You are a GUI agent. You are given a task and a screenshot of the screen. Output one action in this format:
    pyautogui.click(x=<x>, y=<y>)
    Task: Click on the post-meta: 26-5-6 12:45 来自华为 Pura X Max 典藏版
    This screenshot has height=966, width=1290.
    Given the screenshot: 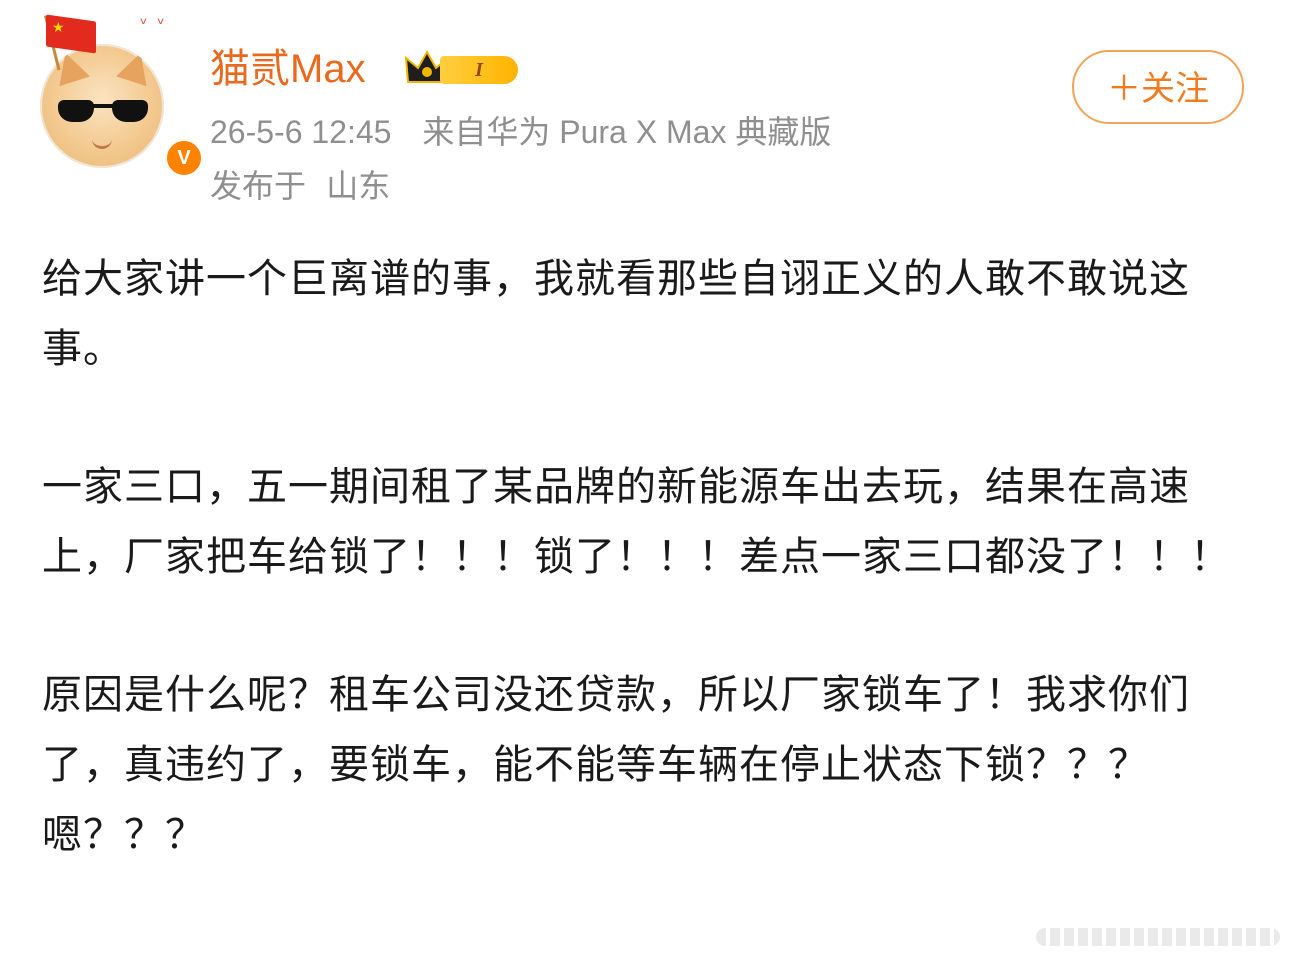 What is the action you would take?
    pyautogui.click(x=520, y=132)
    